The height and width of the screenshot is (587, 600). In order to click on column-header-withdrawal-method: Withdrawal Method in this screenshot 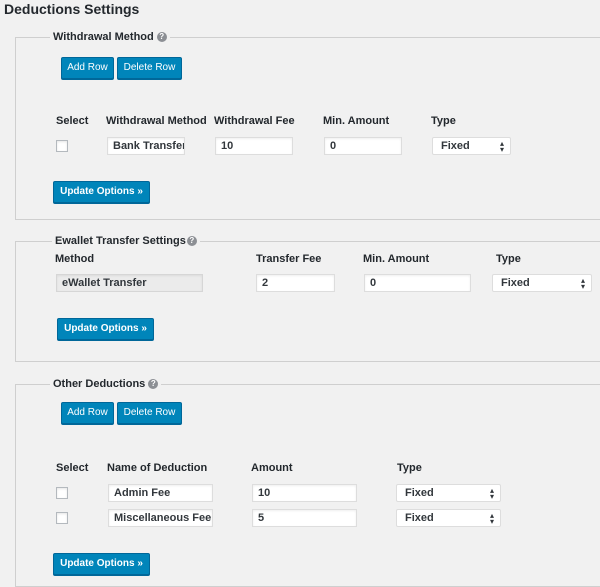, I will do `click(156, 121)`.